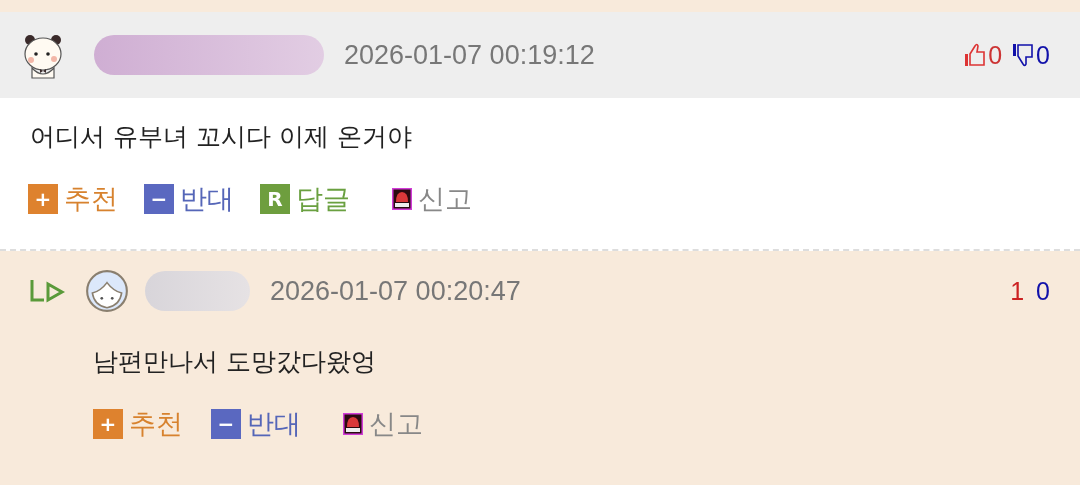 This screenshot has height=485, width=1080. I want to click on comment-text: 남편만나서 도망갔다왔엉, so click(234, 362).